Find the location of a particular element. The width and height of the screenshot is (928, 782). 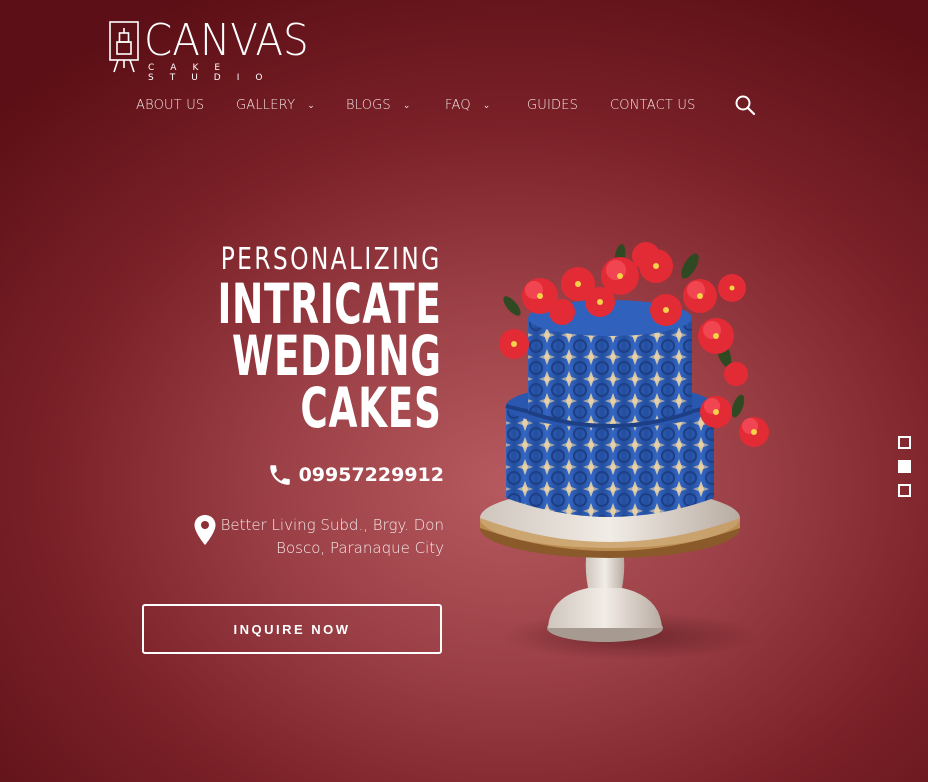

inquire-now-button: INQUIRE NOW is located at coordinates (292, 629).